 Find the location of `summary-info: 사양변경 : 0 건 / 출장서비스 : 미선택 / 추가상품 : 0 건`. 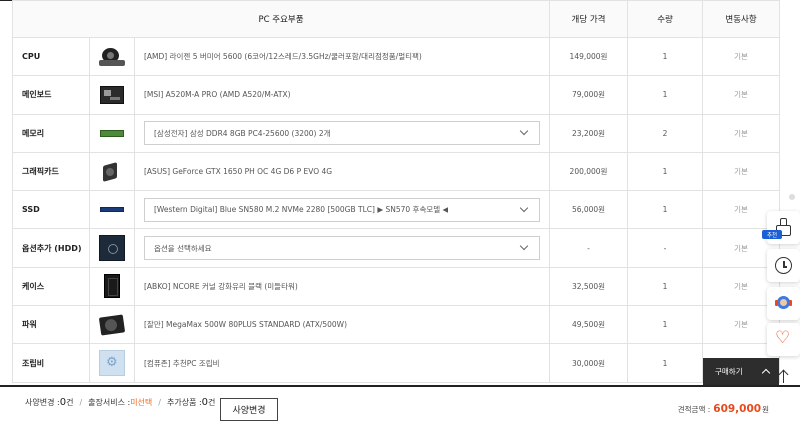

summary-info: 사양변경 : 0 건 / 출장서비스 : 미선택 / 추가상품 : 0 건 is located at coordinates (120, 402).